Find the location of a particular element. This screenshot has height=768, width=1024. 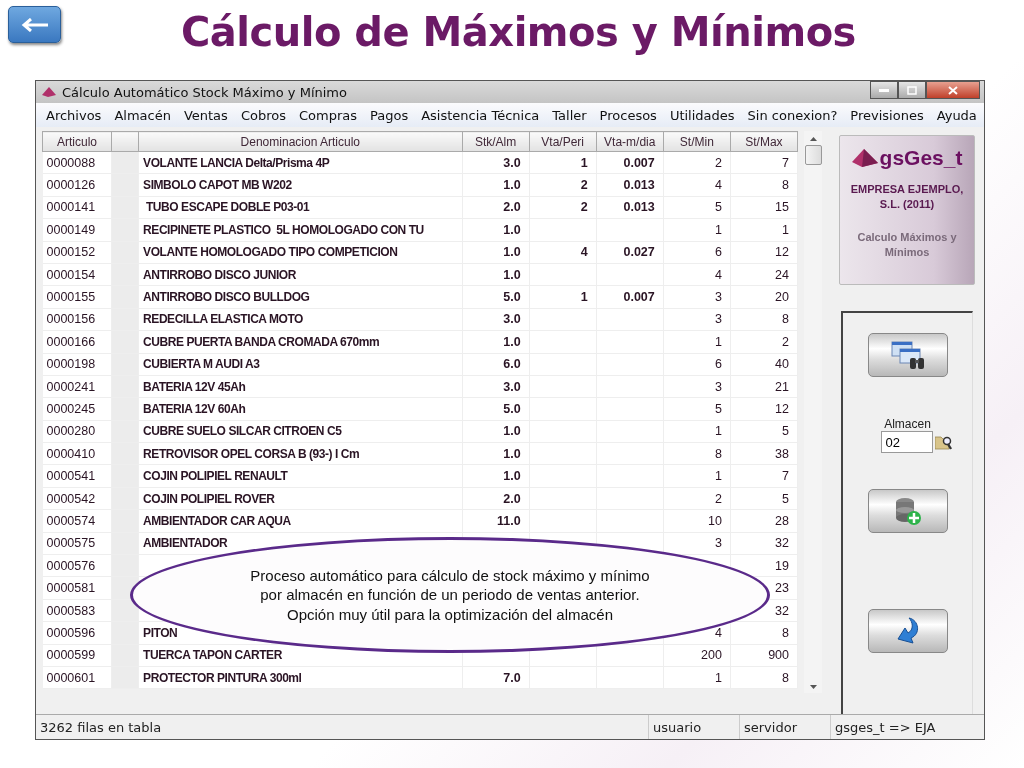

menu-item: Compras is located at coordinates (327, 115).